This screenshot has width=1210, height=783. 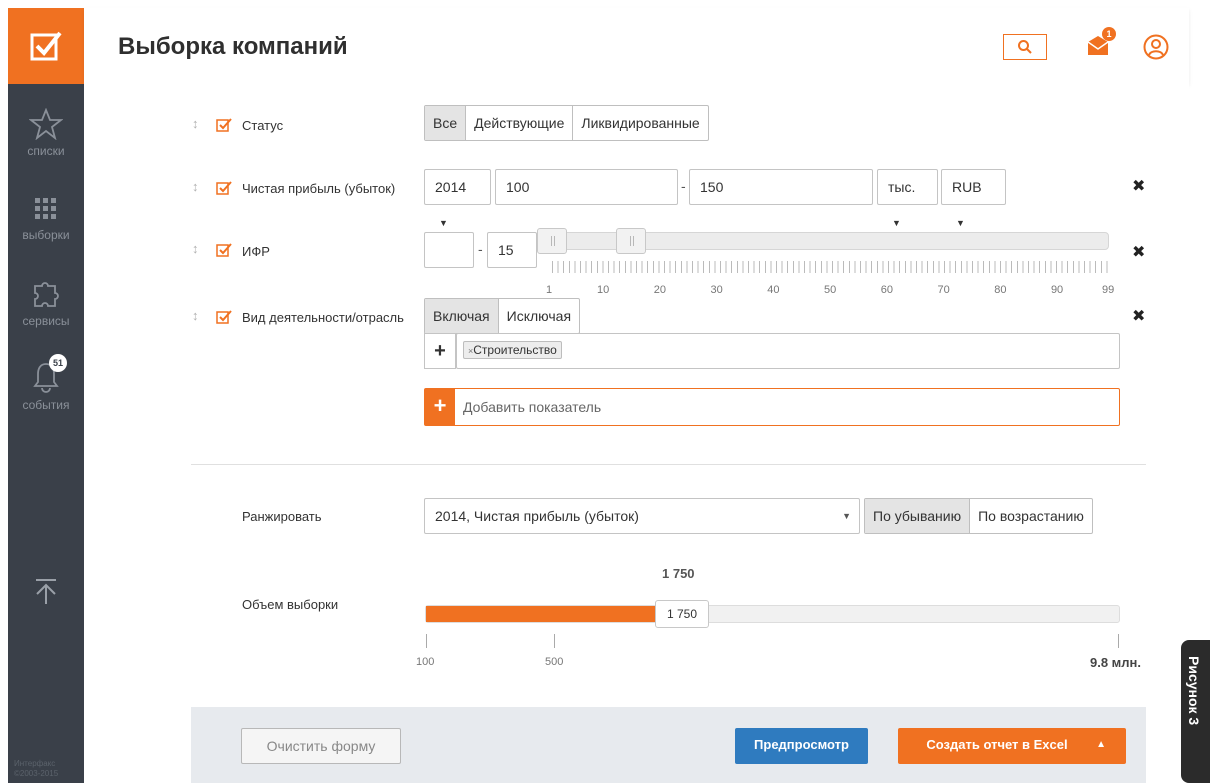 What do you see at coordinates (1138, 252) in the screenshot?
I see `remove-filter-ifr-icon: ✖` at bounding box center [1138, 252].